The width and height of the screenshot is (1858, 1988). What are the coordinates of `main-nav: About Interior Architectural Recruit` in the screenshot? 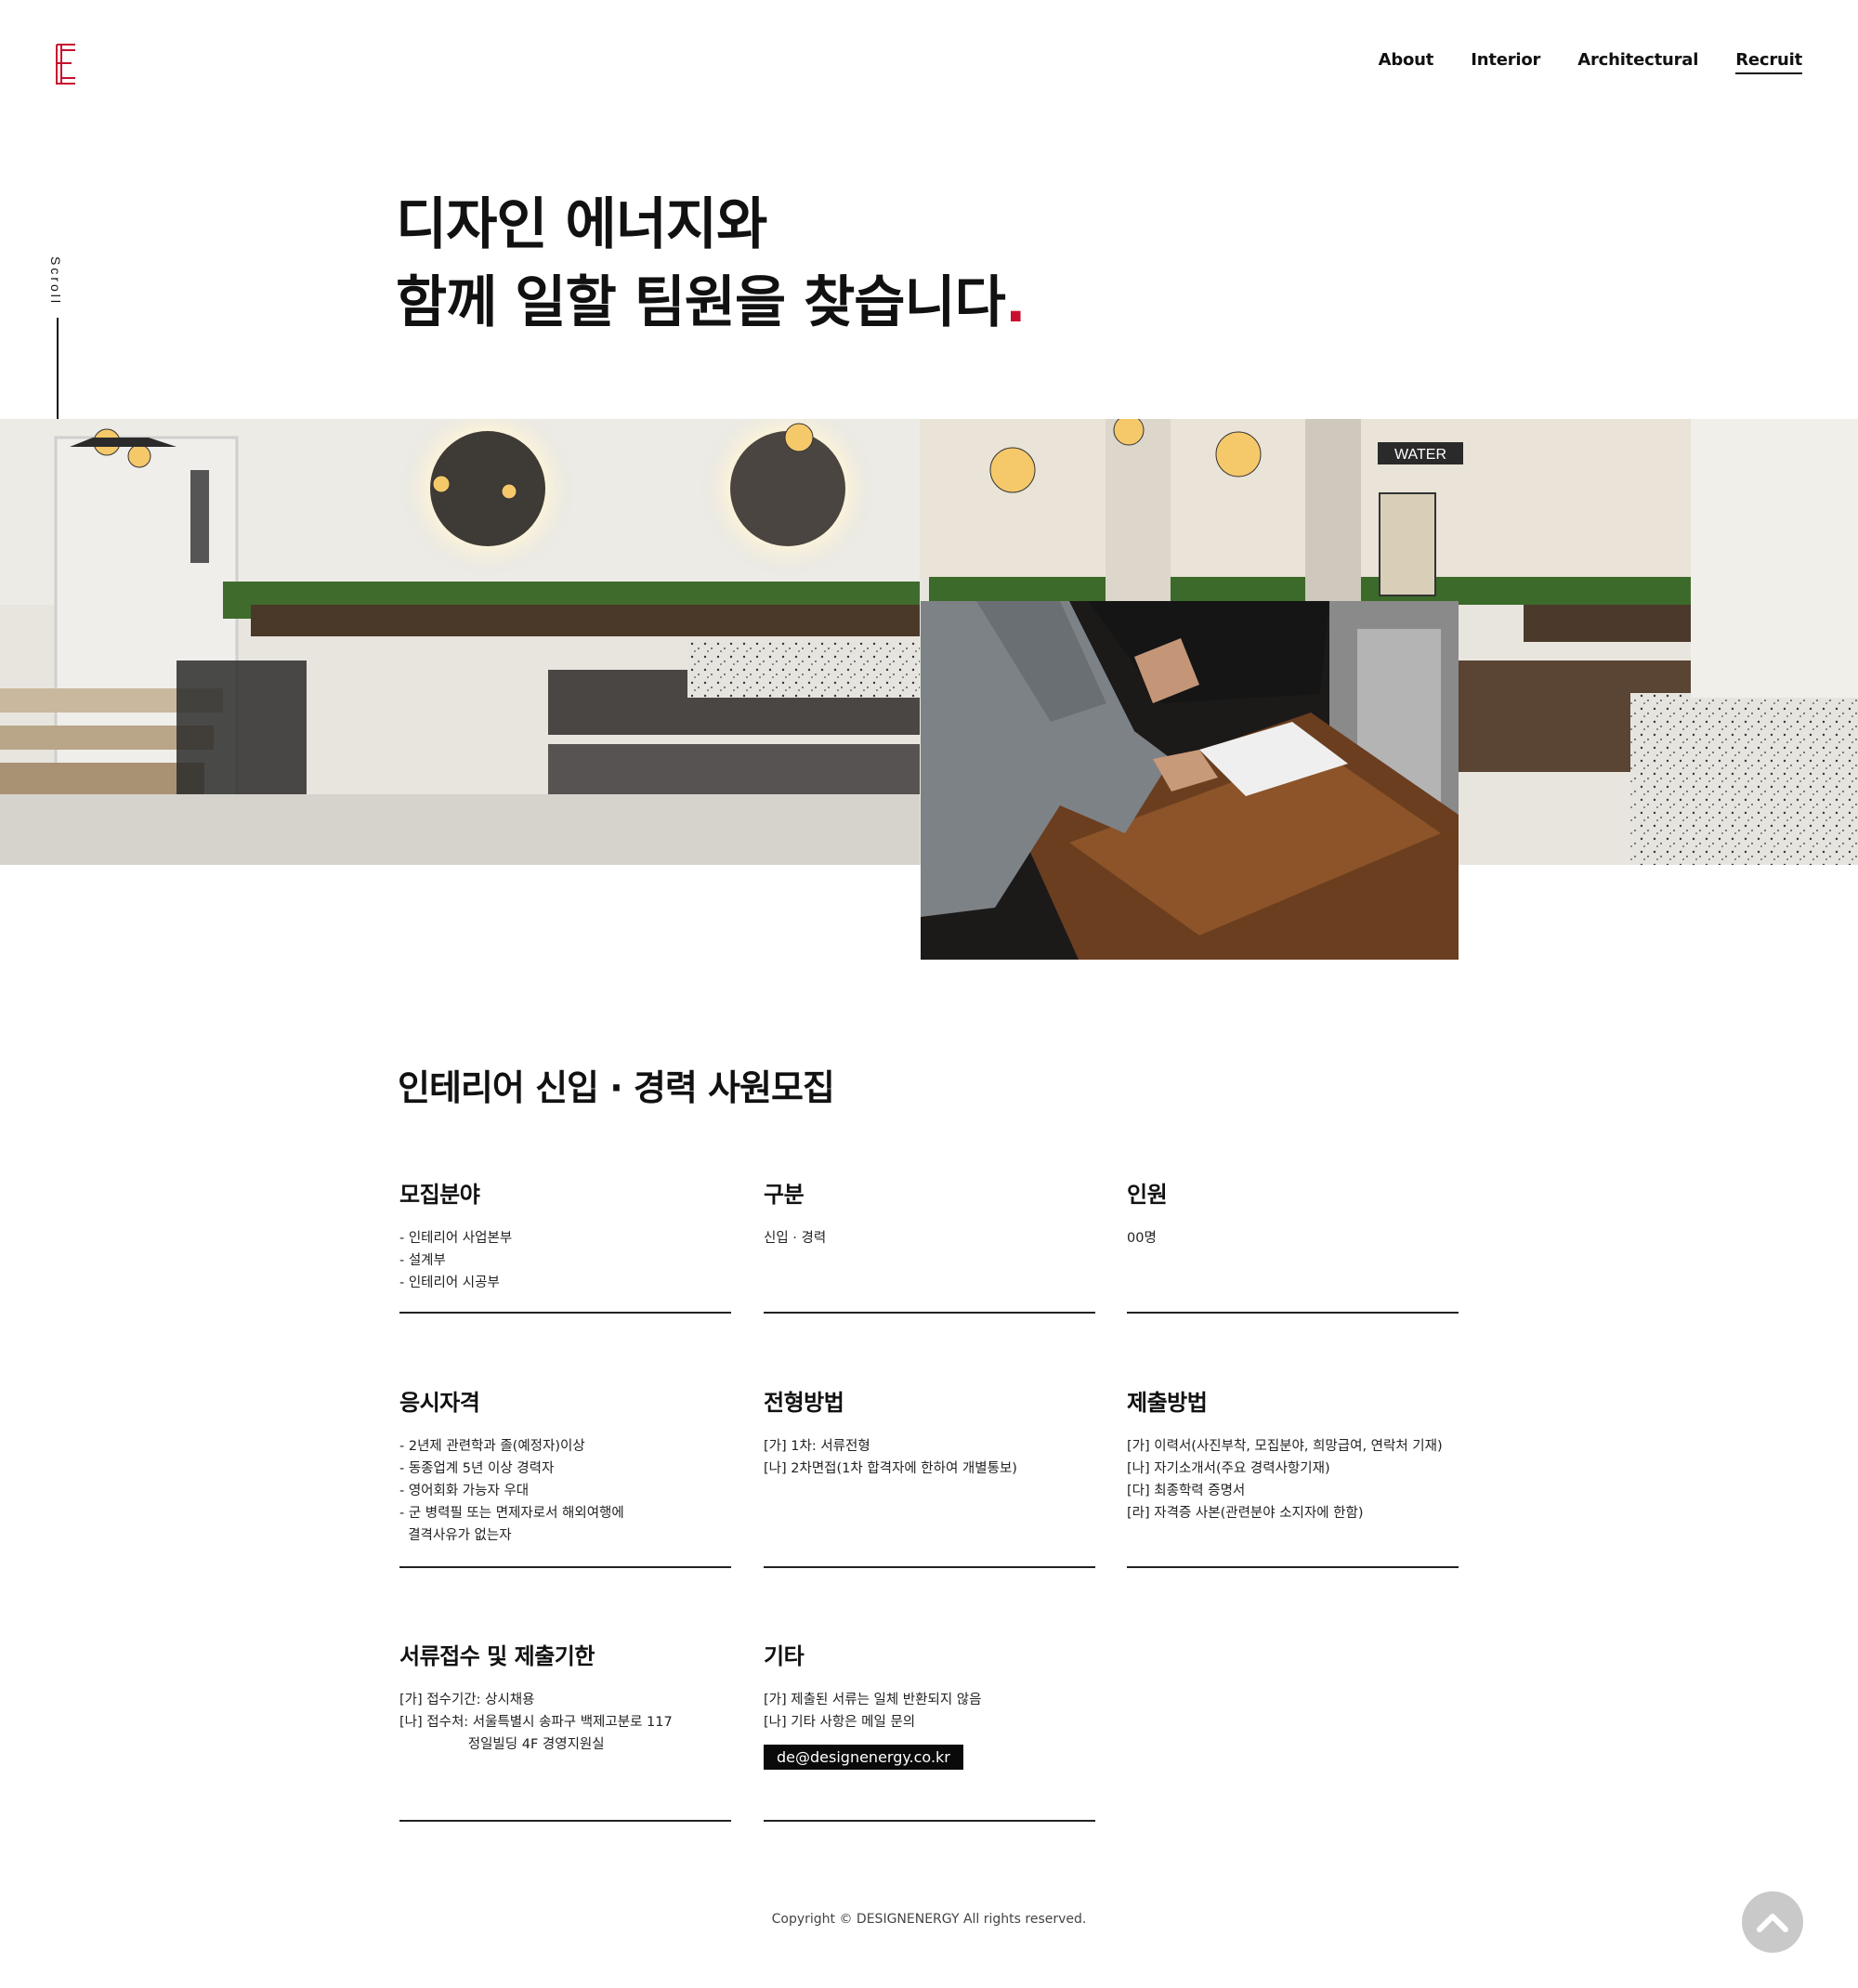 It's located at (1590, 62).